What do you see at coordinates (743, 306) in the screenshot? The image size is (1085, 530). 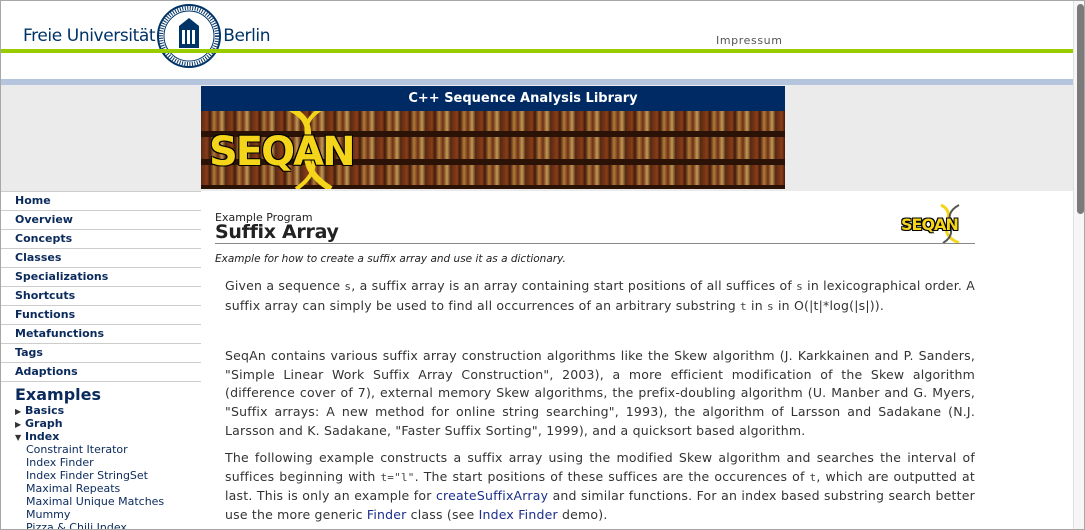 I see `code-var: t` at bounding box center [743, 306].